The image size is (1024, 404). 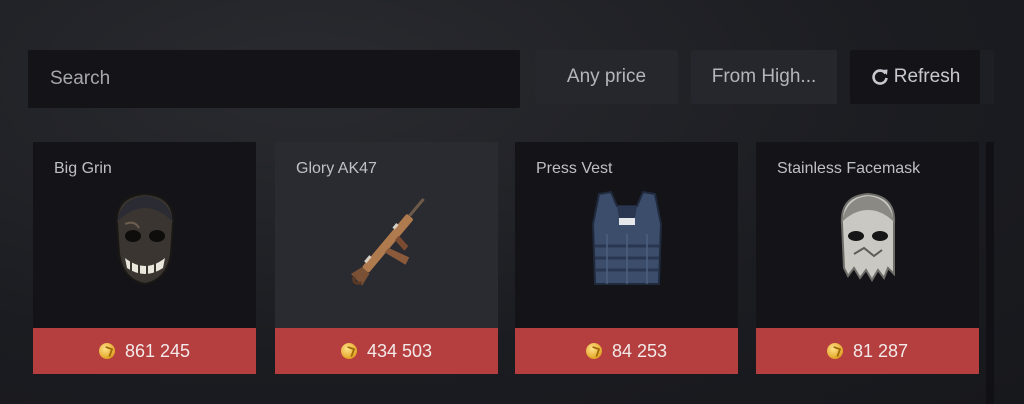 What do you see at coordinates (399, 350) in the screenshot?
I see `item-price: 434 503` at bounding box center [399, 350].